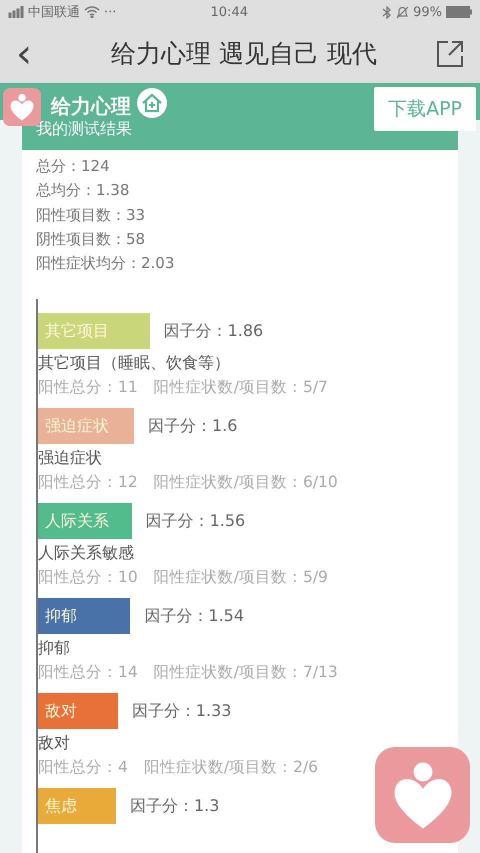 The width and height of the screenshot is (480, 853). I want to click on page-title: 给力心理 遇见自己 现代, so click(244, 54).